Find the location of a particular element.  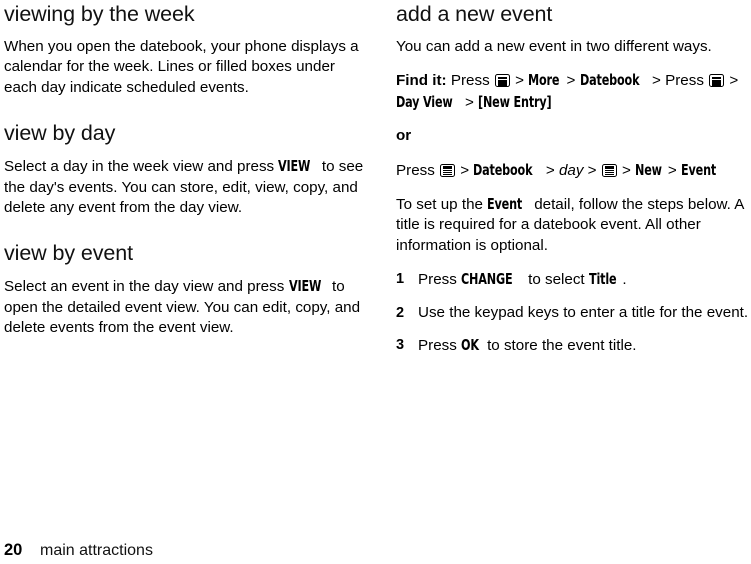

alternate-path: Press > Datebook > day > > New > Event is located at coordinates (573, 170).